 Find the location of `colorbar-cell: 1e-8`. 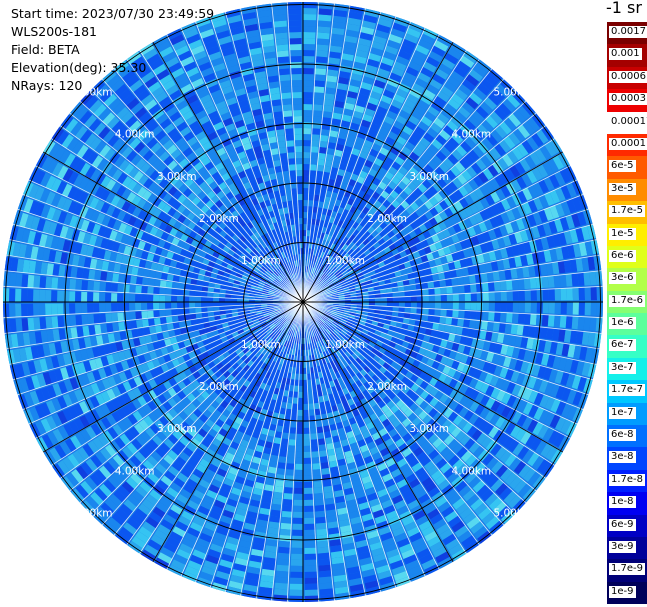

colorbar-cell: 1e-8 is located at coordinates (627, 503).